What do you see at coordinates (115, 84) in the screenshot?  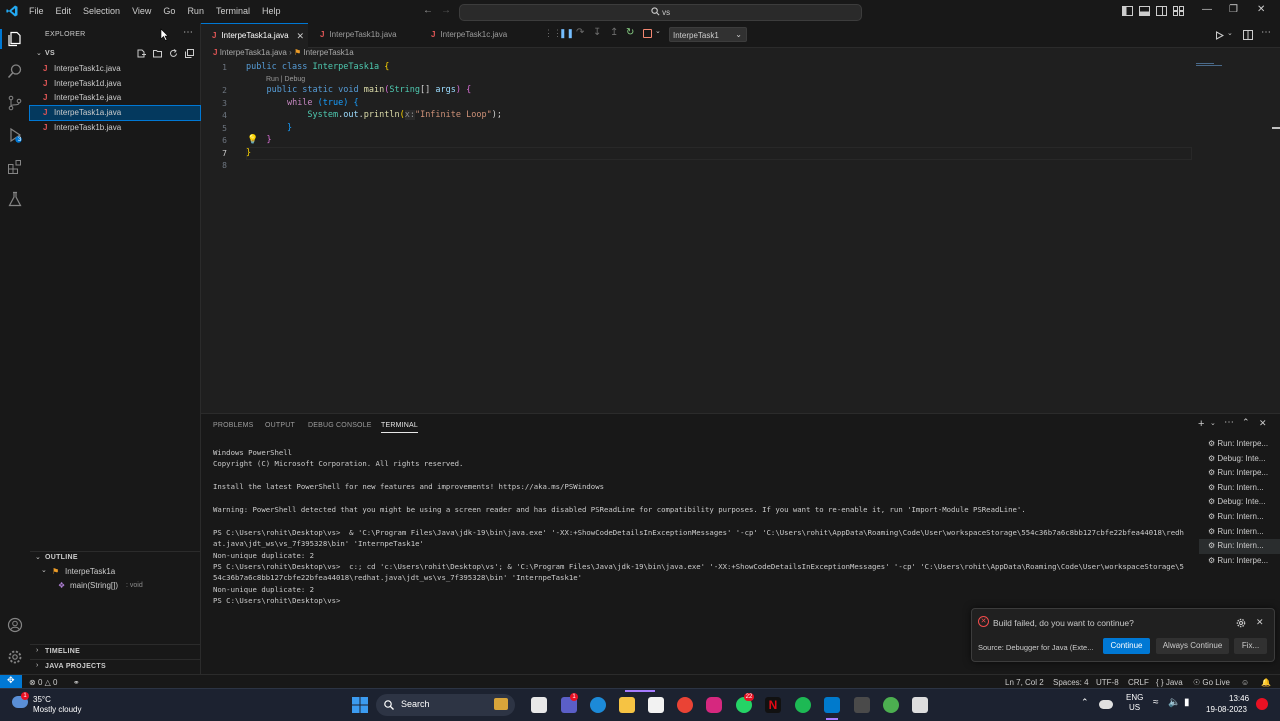 I see `file-item: J InterpeTask1d.java` at bounding box center [115, 84].